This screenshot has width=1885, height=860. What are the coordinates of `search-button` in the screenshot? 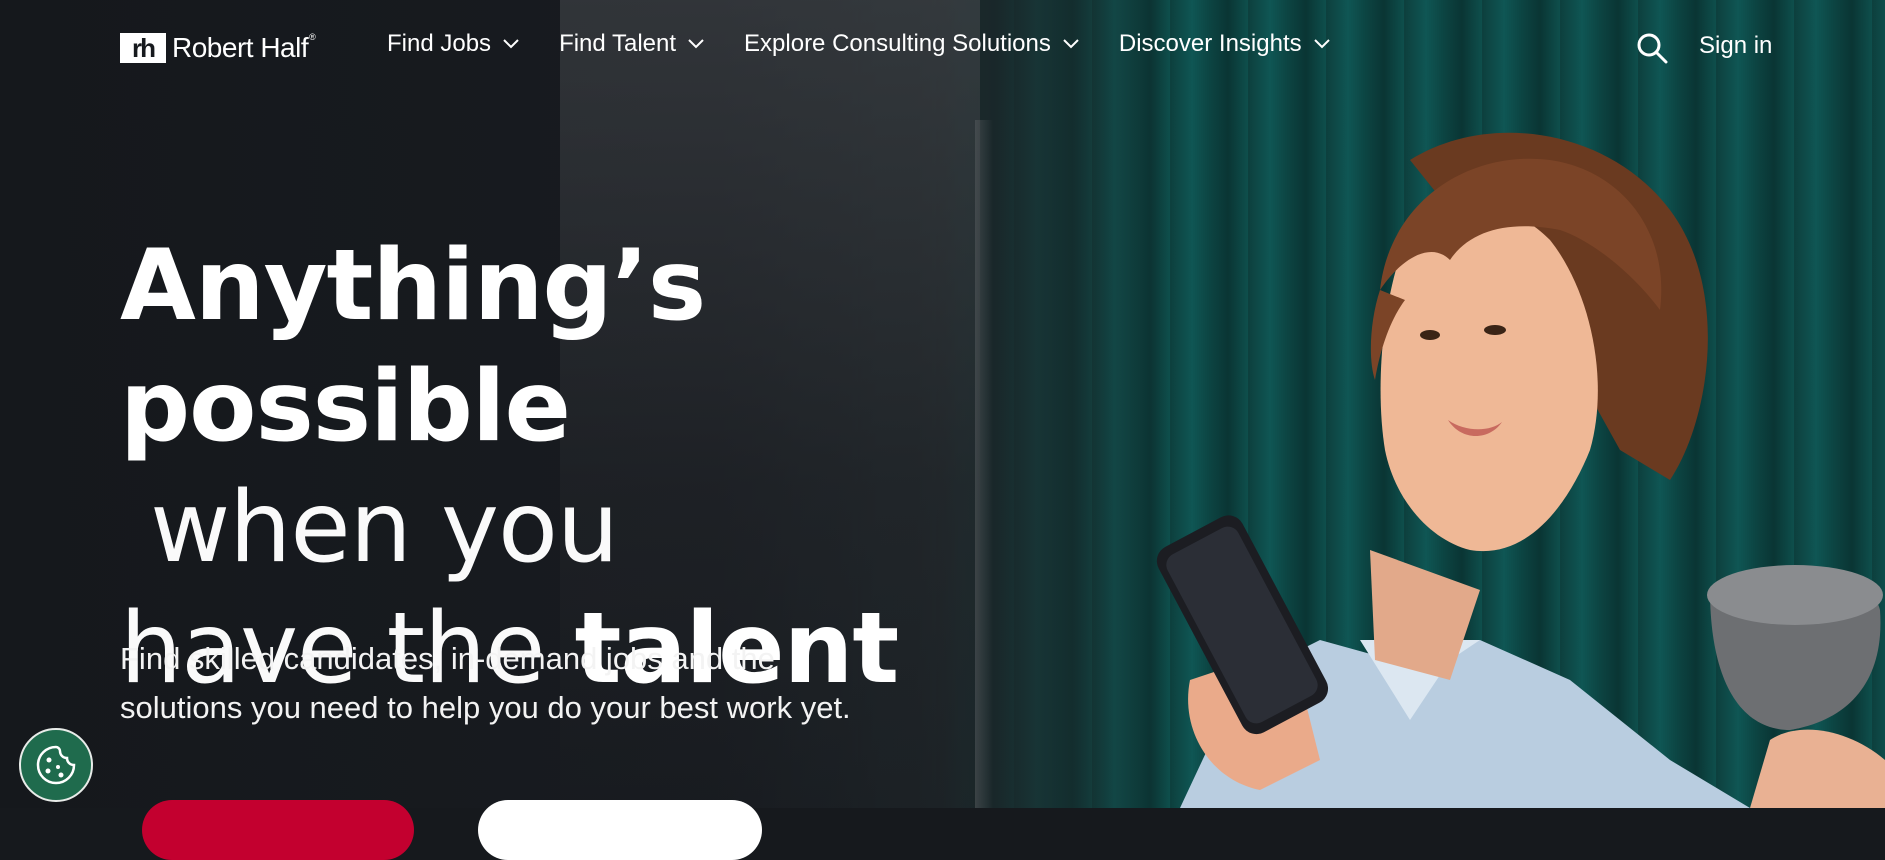 It's located at (1652, 50).